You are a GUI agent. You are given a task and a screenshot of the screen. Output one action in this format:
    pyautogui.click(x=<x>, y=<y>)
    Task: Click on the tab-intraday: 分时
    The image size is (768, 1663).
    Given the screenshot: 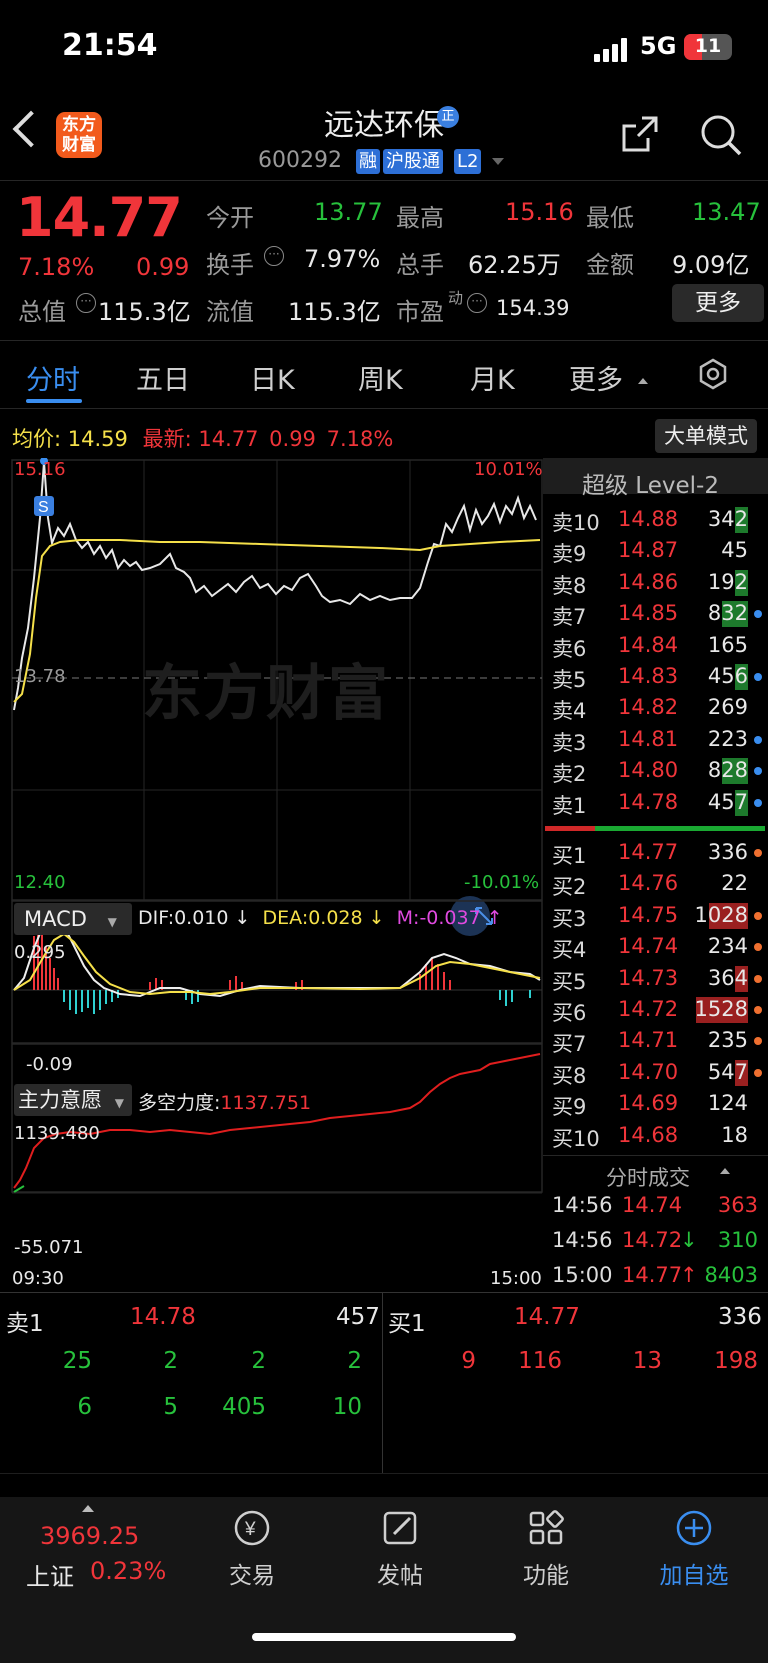 What is the action you would take?
    pyautogui.click(x=53, y=377)
    